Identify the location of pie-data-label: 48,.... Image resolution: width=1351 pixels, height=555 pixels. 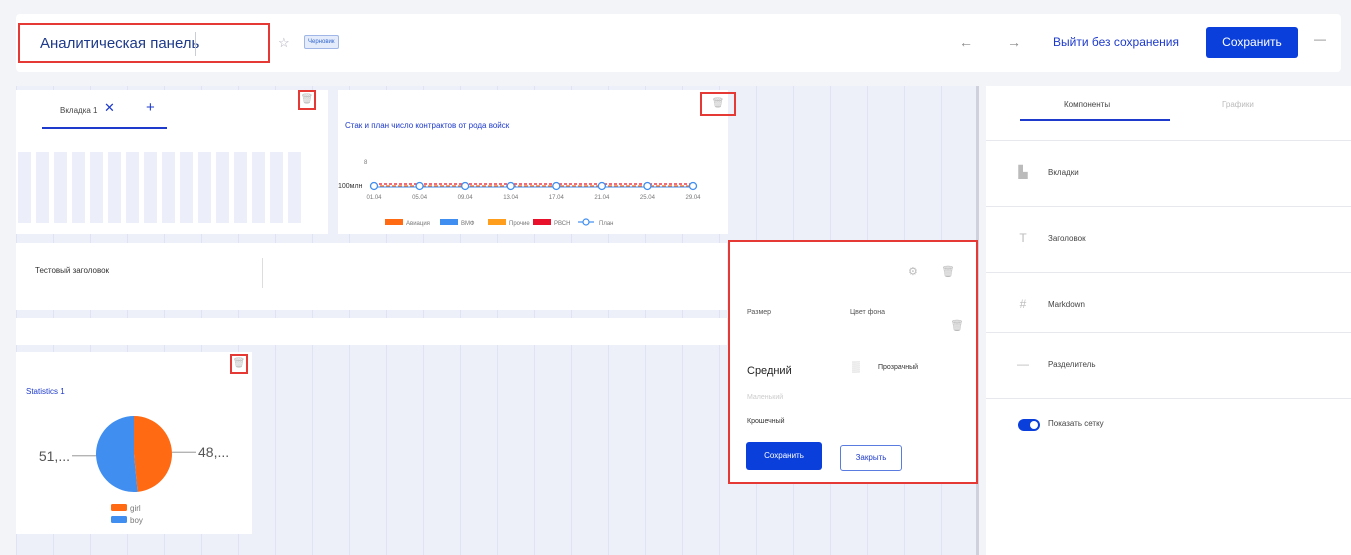
(213, 452).